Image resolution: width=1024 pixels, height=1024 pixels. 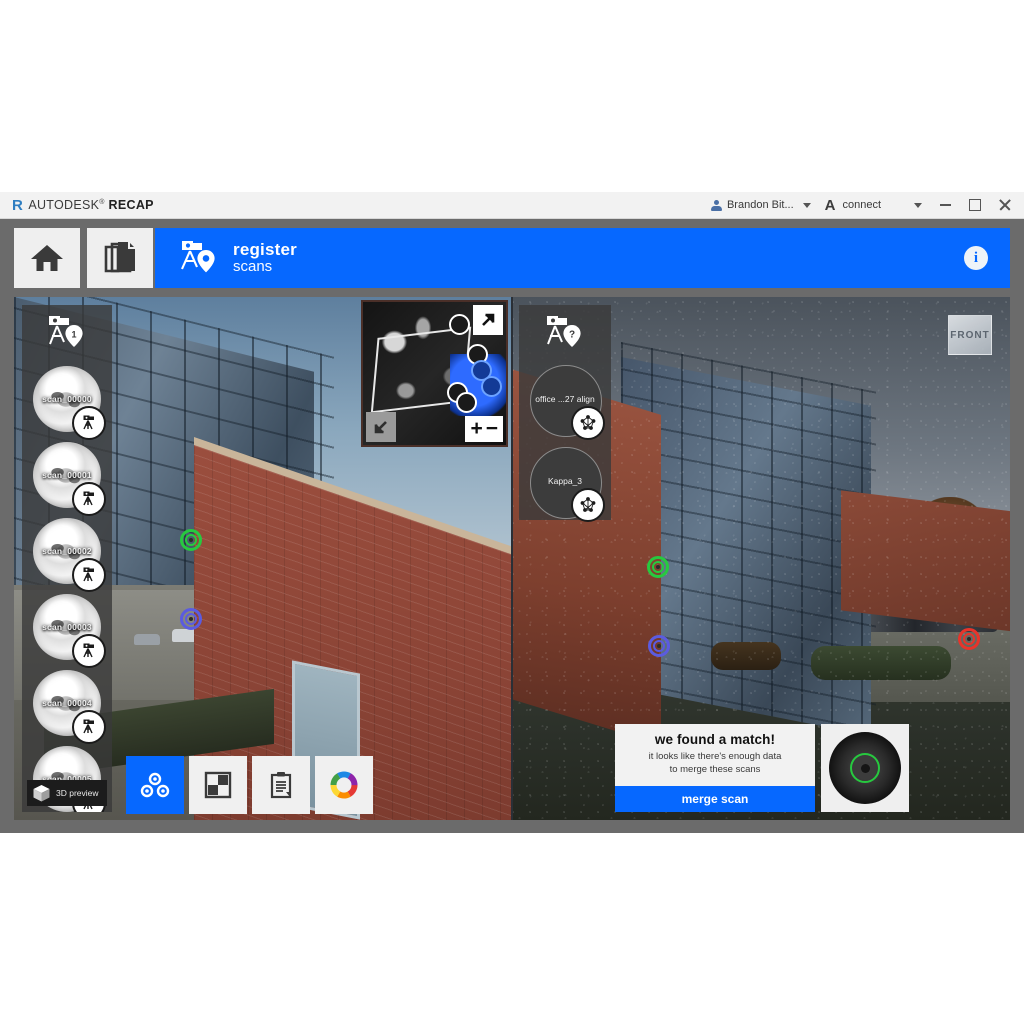 What do you see at coordinates (976, 258) in the screenshot?
I see `info-icon: i` at bounding box center [976, 258].